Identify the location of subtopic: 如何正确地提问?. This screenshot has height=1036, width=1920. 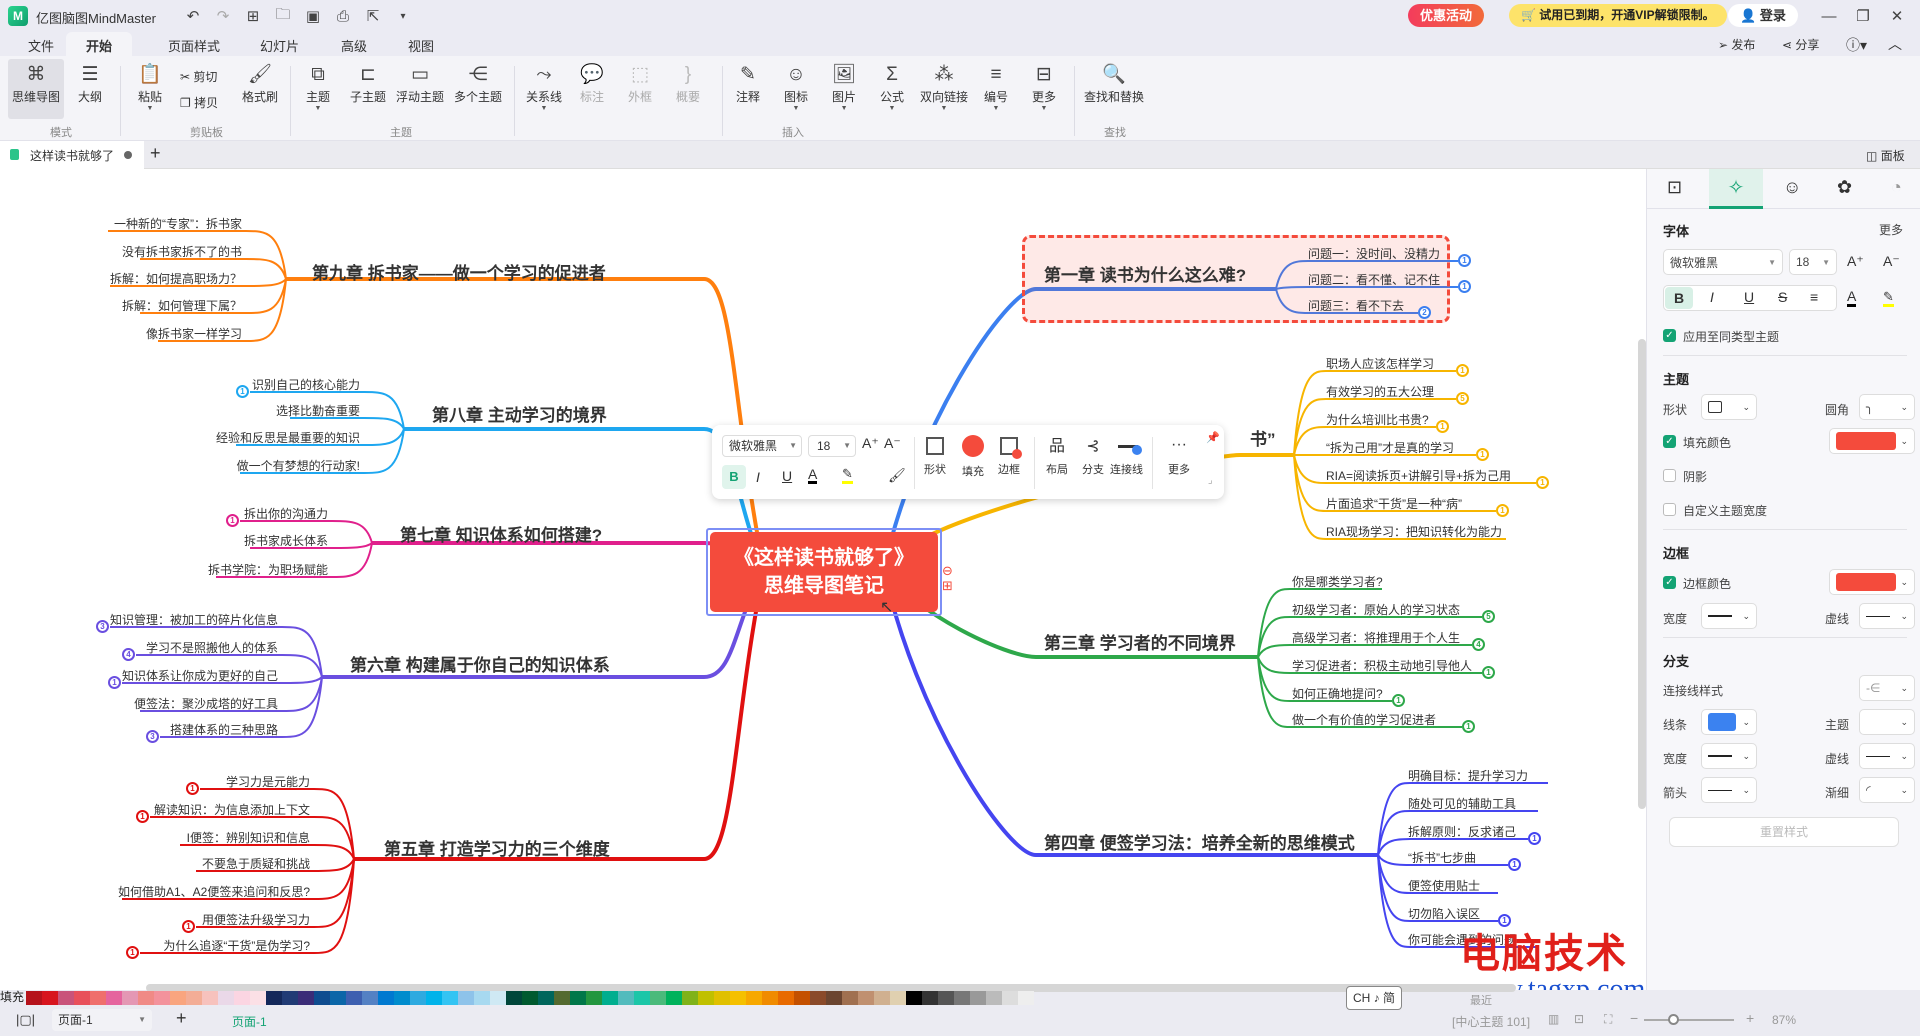
(1337, 693).